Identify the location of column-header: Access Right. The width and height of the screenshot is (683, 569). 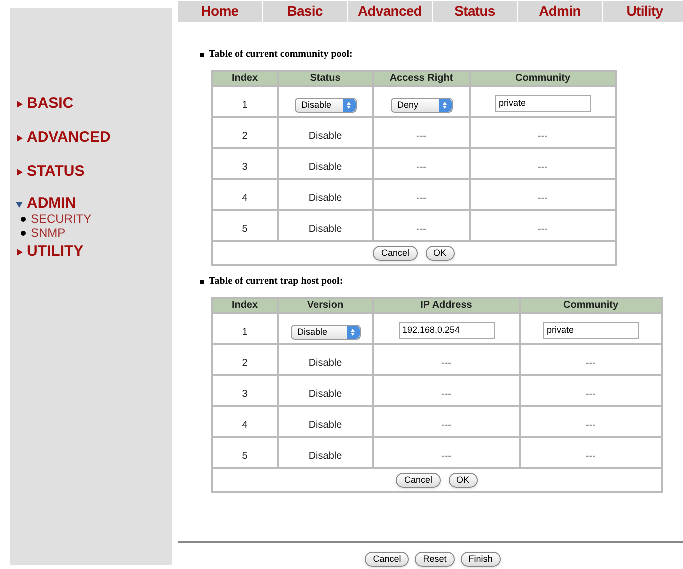
(421, 78).